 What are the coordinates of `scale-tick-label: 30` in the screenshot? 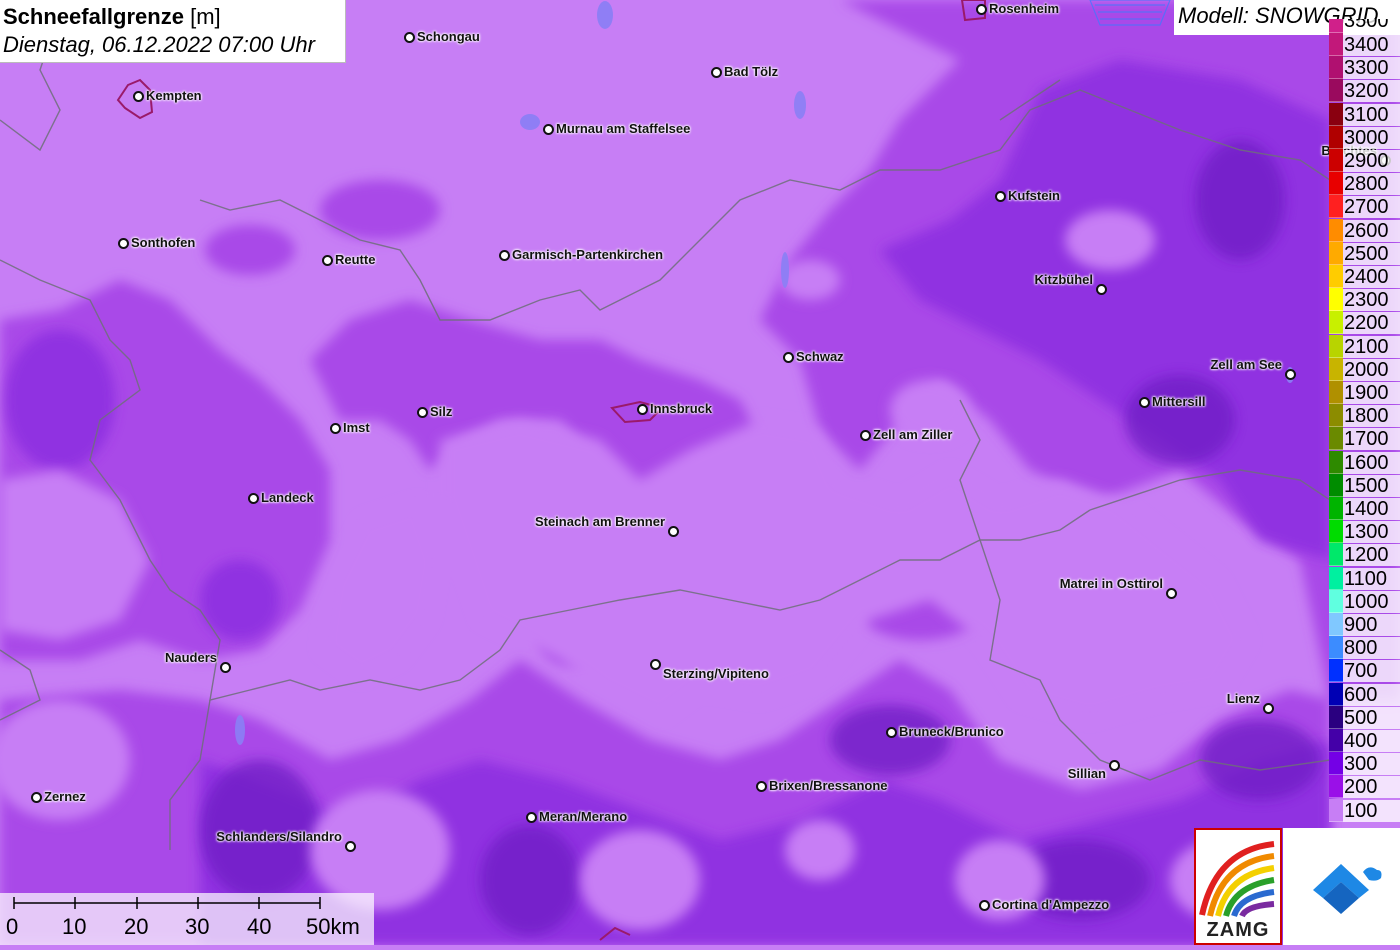 It's located at (197, 926).